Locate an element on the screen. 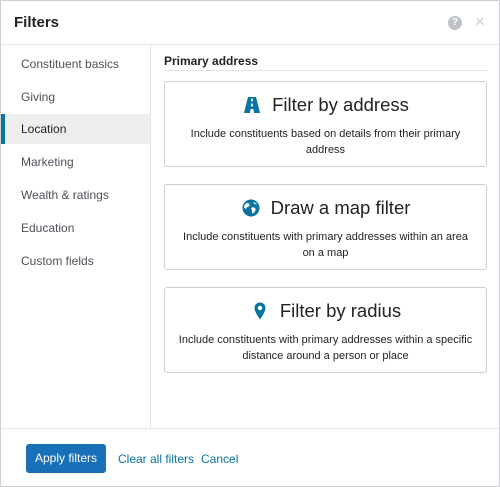  cancel-link: Cancel is located at coordinates (219, 459).